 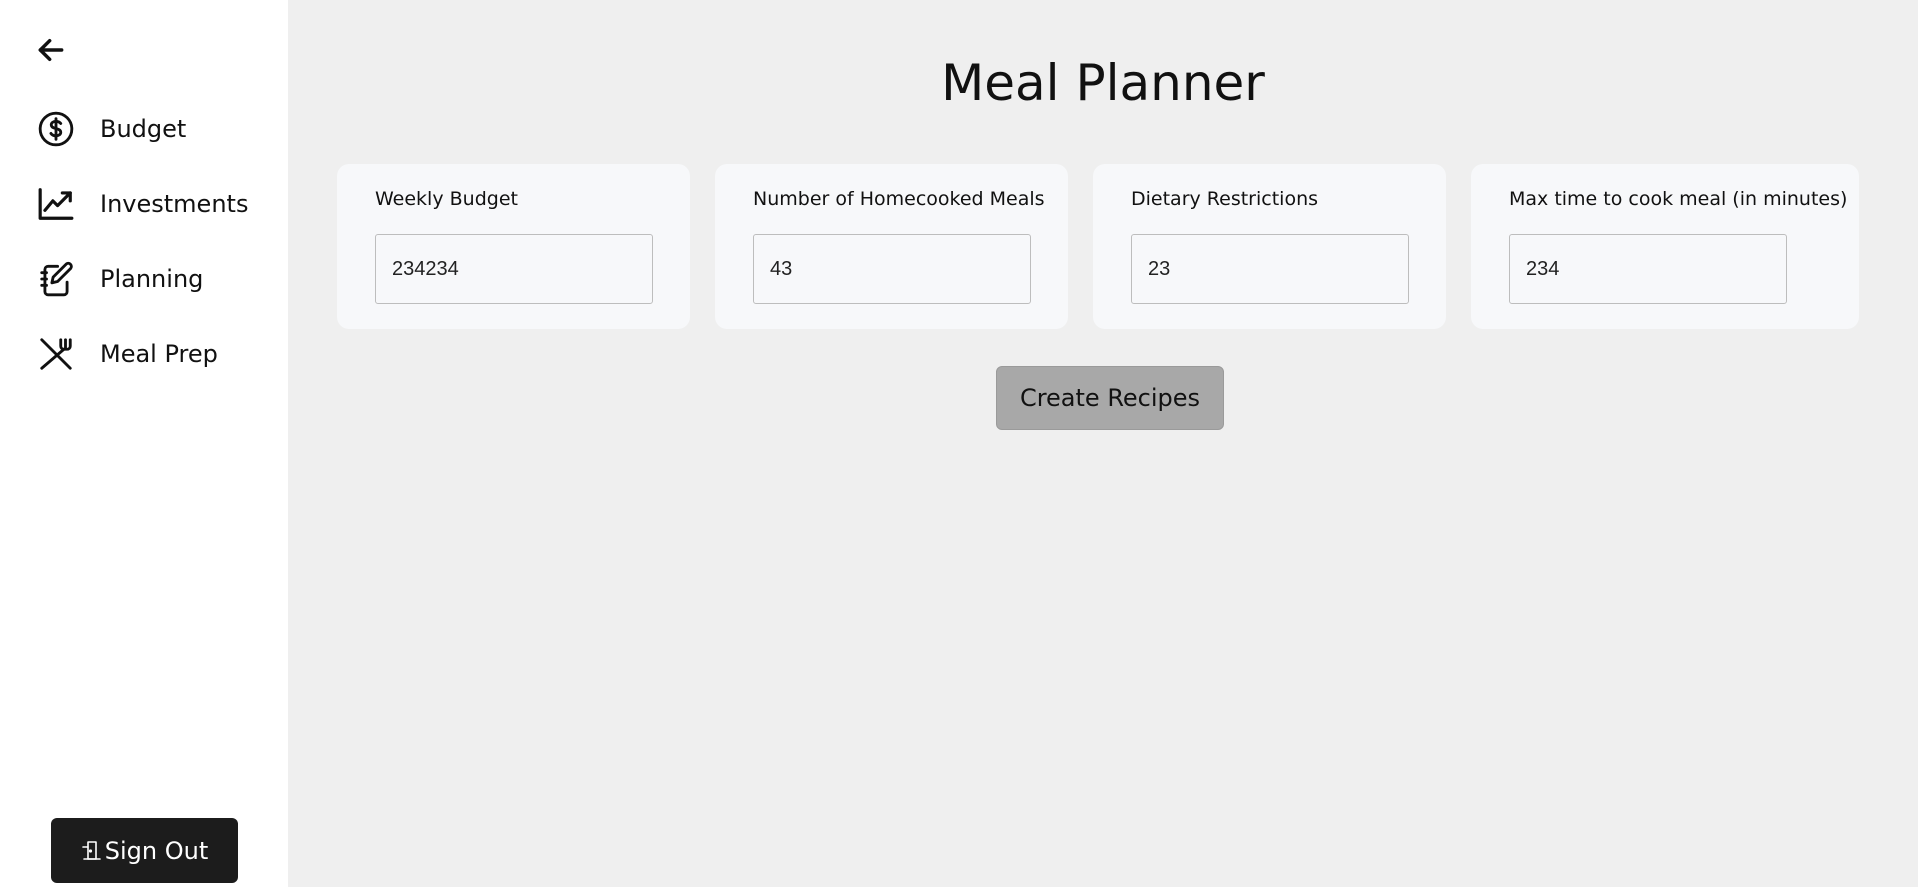 What do you see at coordinates (1225, 199) in the screenshot?
I see `dietary-restrictions-label: Dietary Restrictions` at bounding box center [1225, 199].